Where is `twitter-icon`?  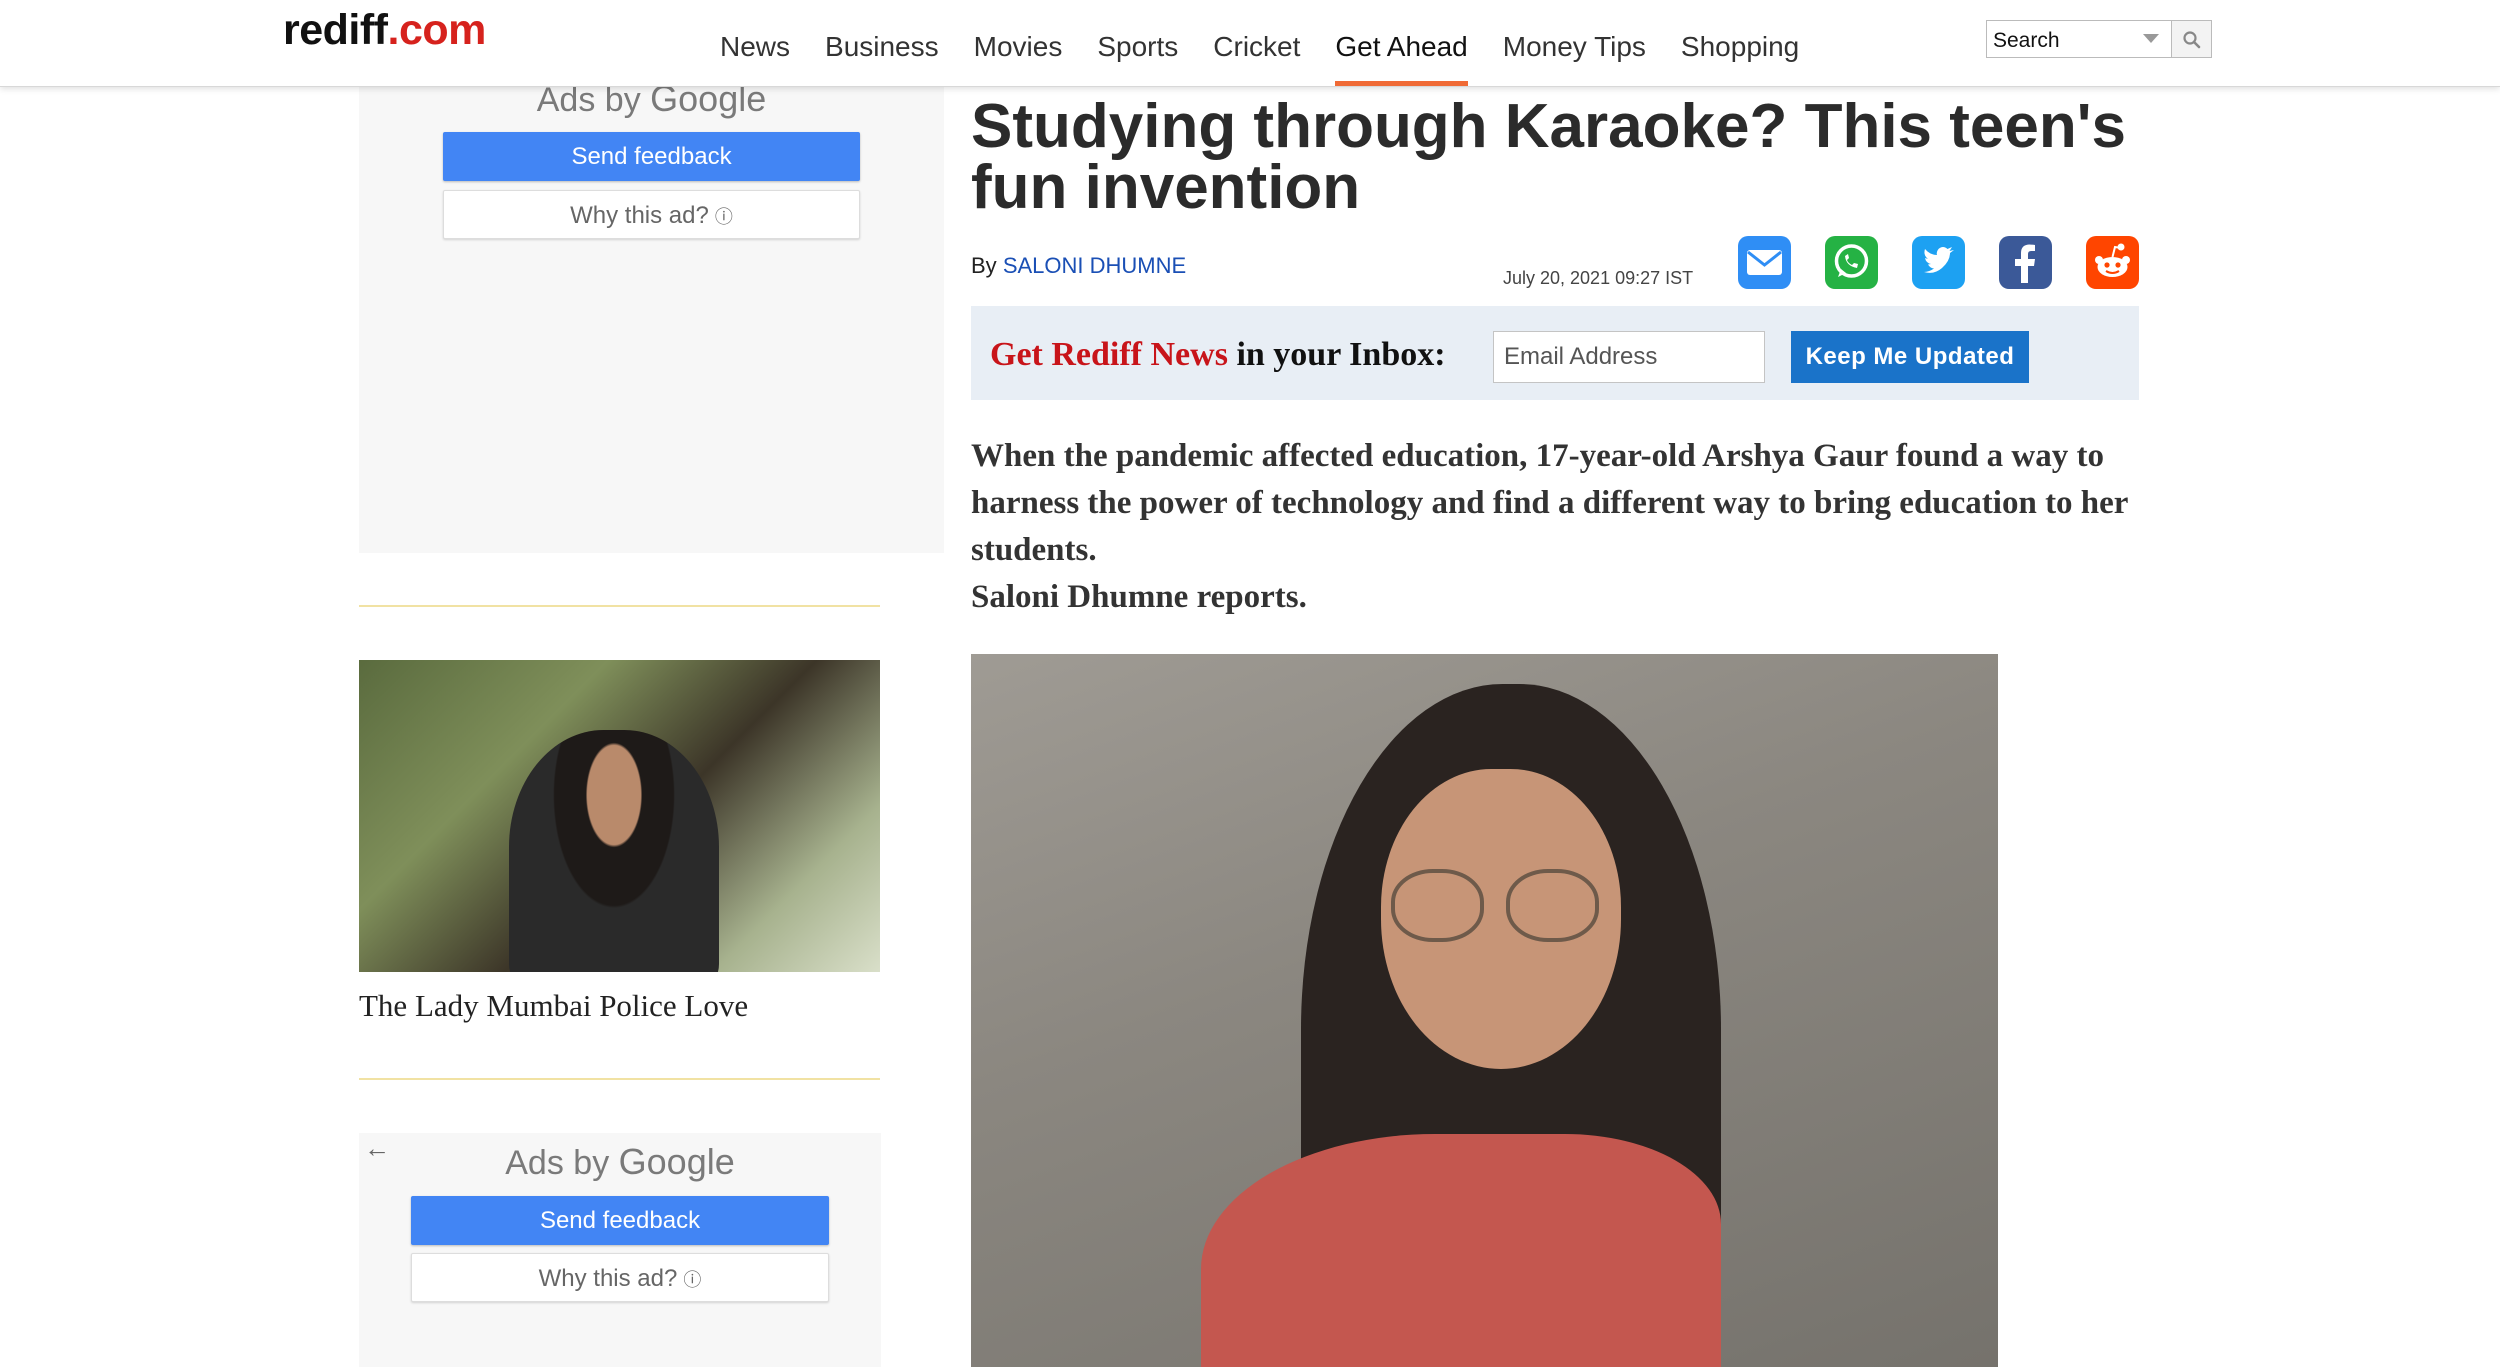
twitter-icon is located at coordinates (1939, 260).